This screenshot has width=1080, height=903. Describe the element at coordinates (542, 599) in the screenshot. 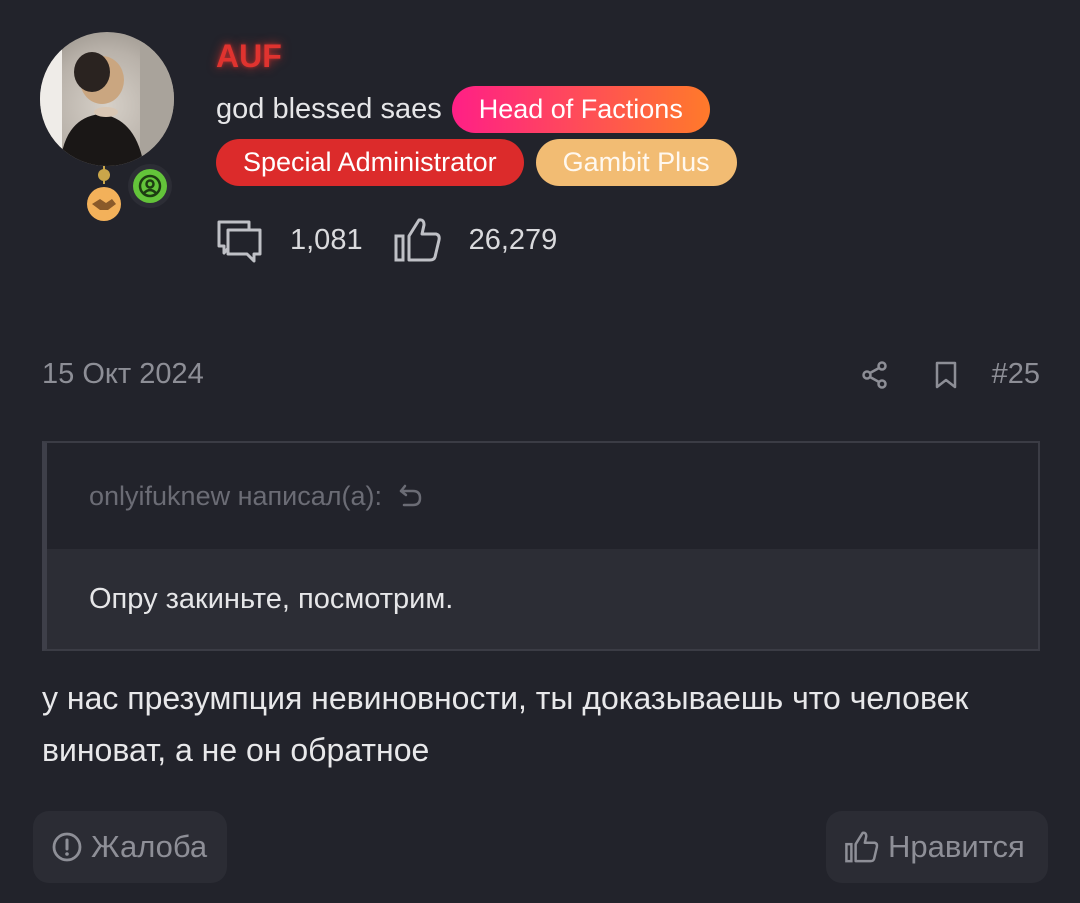

I see `quote-text: Опру закиньте, посмотрим.` at that location.